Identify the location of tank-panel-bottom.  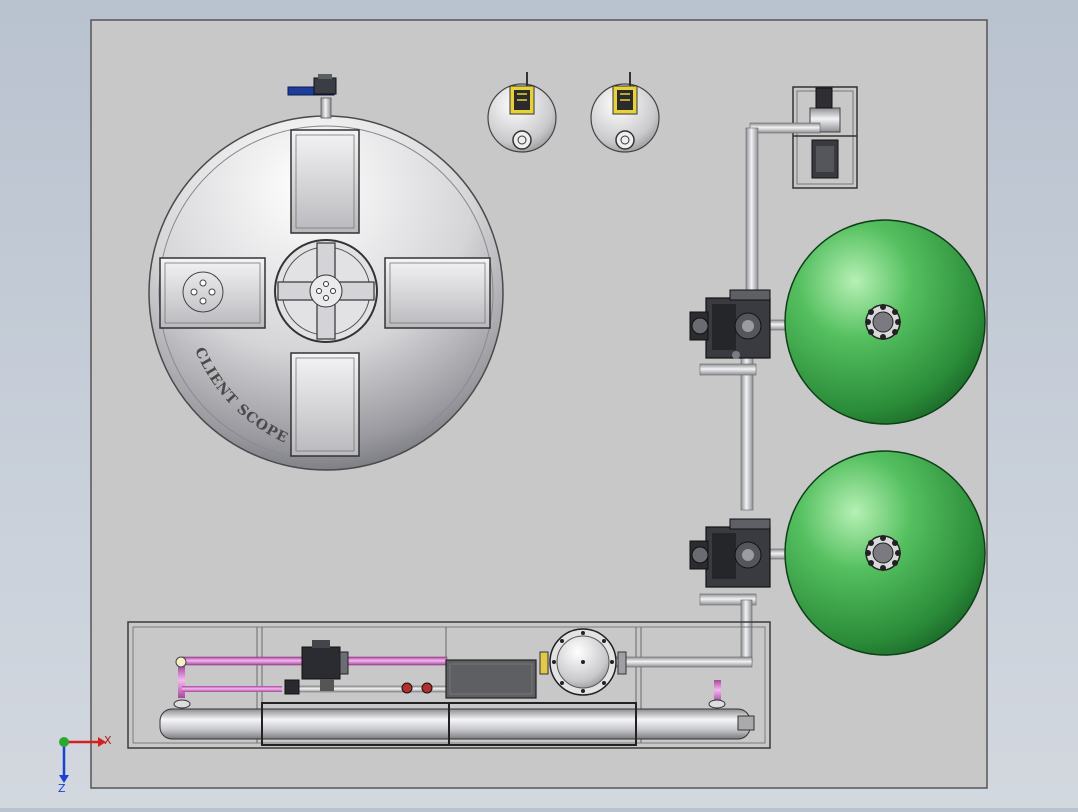
(325, 404).